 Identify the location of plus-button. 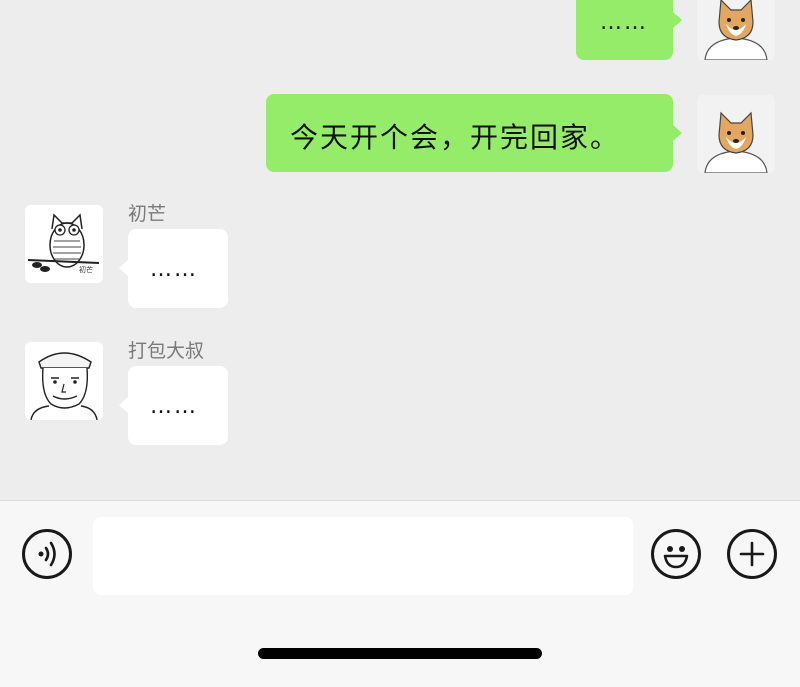
(752, 554).